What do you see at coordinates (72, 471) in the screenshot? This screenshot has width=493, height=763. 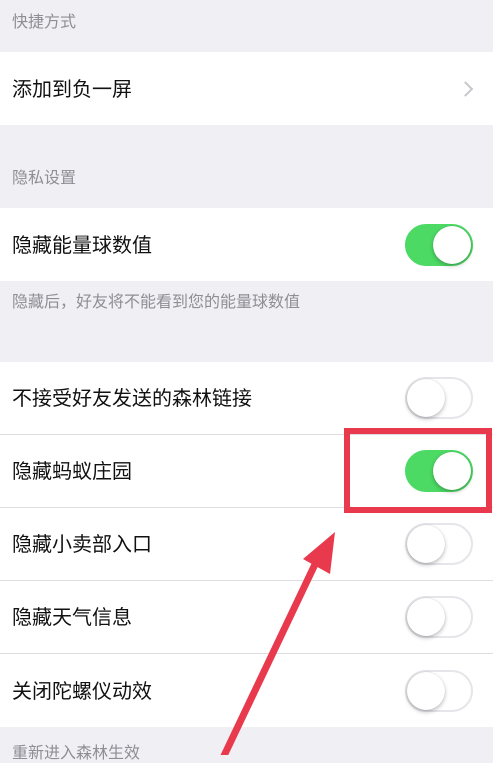 I see `row-label: 隐藏蚂蚁庄园` at bounding box center [72, 471].